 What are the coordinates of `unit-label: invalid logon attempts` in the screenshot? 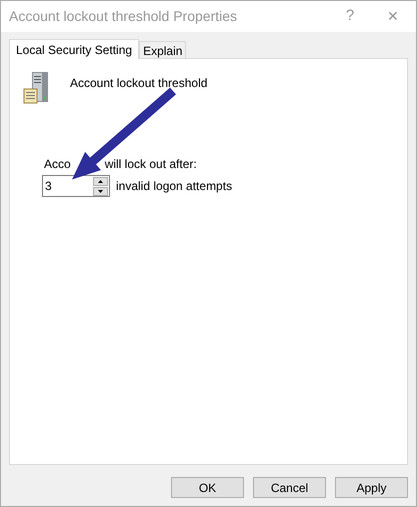 It's located at (174, 186).